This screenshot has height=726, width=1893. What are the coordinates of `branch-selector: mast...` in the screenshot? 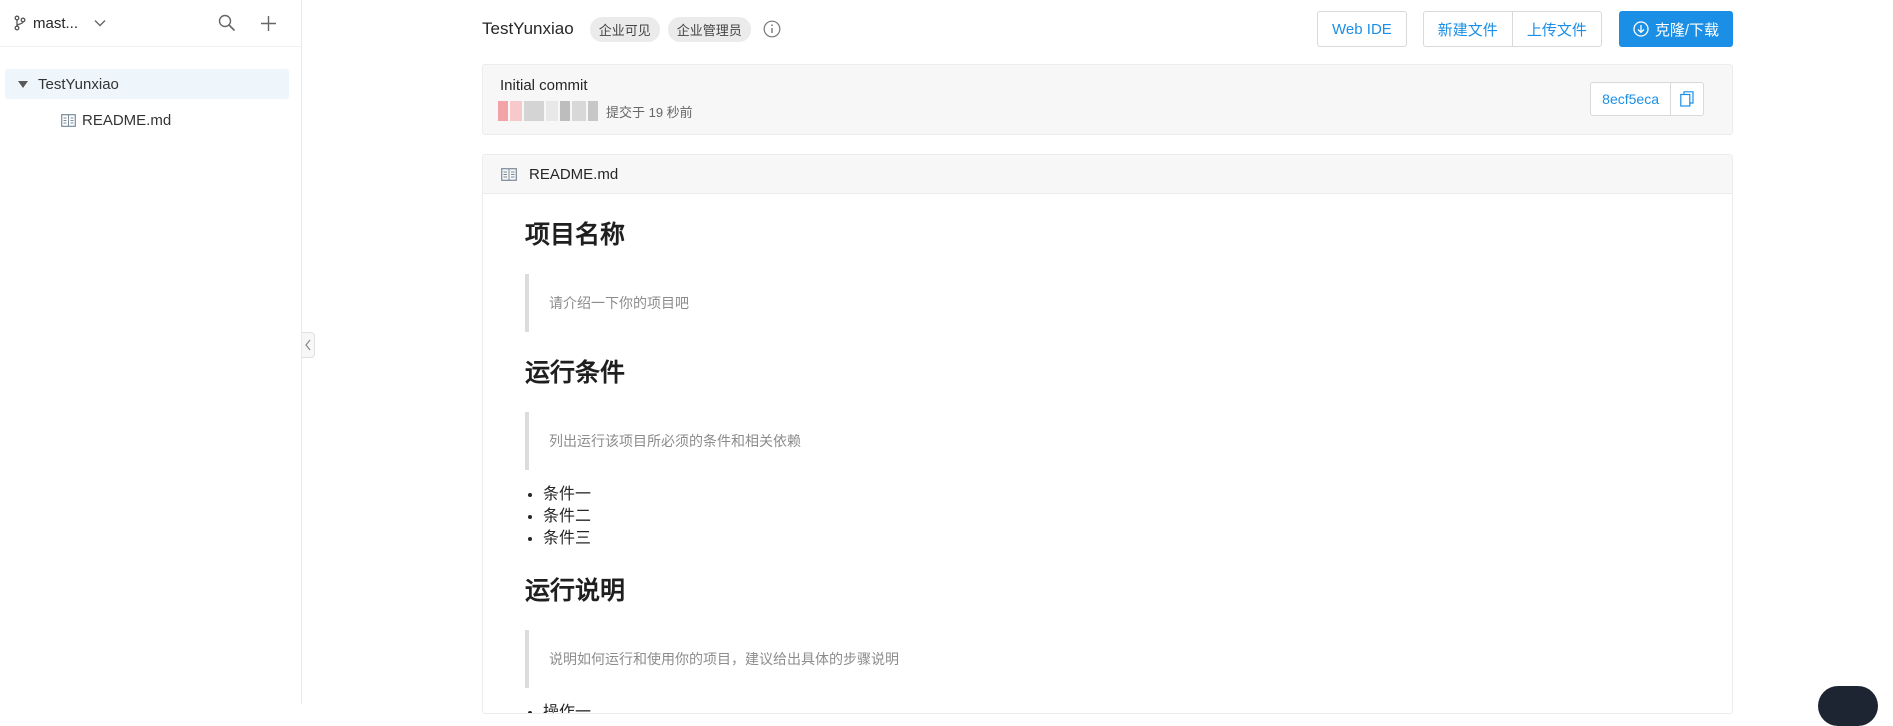 It's located at (59, 23).